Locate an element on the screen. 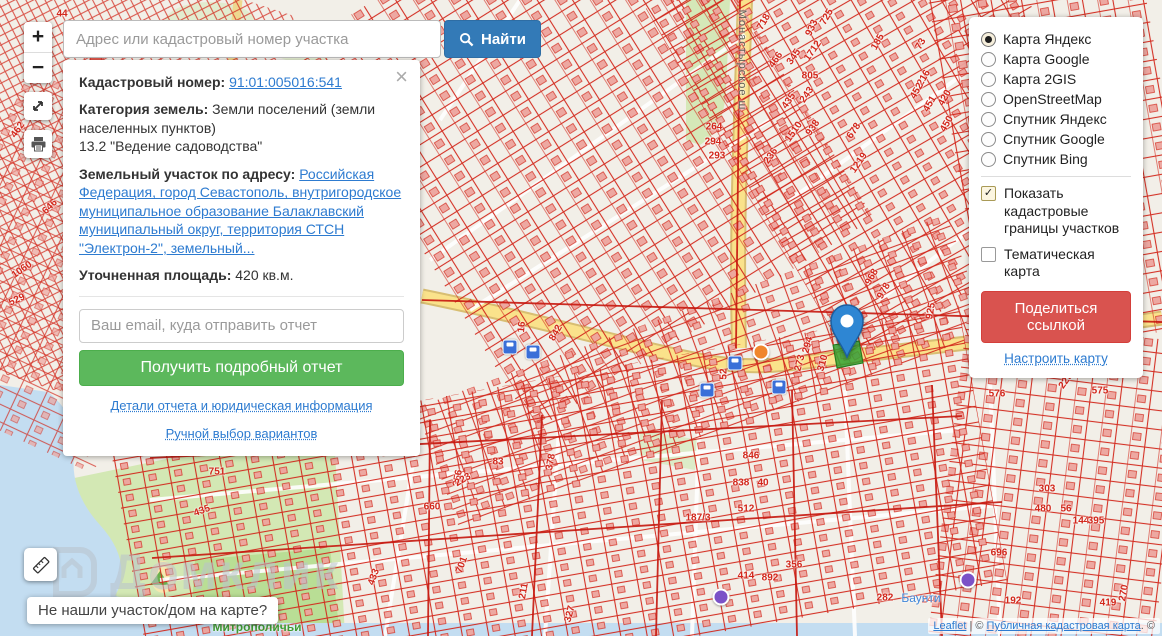 The width and height of the screenshot is (1162, 636). layer-option-label: OpenStreetMap is located at coordinates (1052, 99).